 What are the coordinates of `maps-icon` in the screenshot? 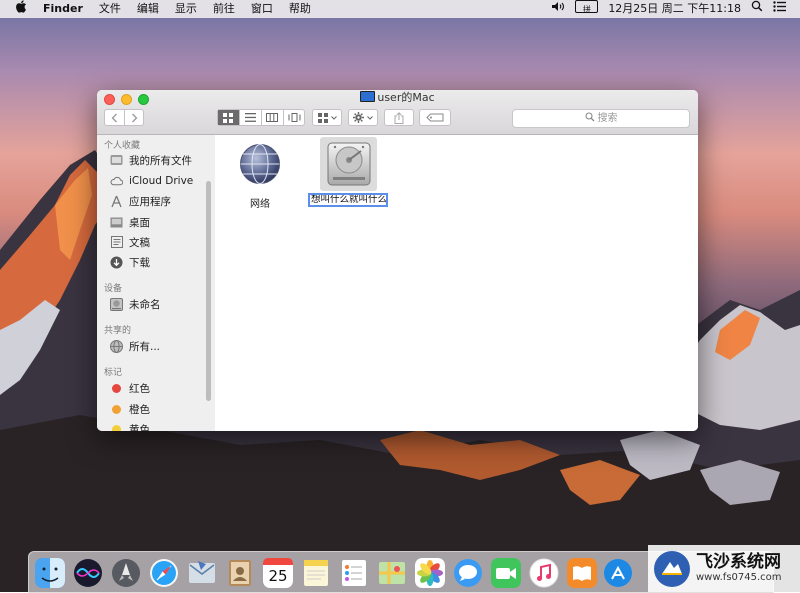 It's located at (392, 573).